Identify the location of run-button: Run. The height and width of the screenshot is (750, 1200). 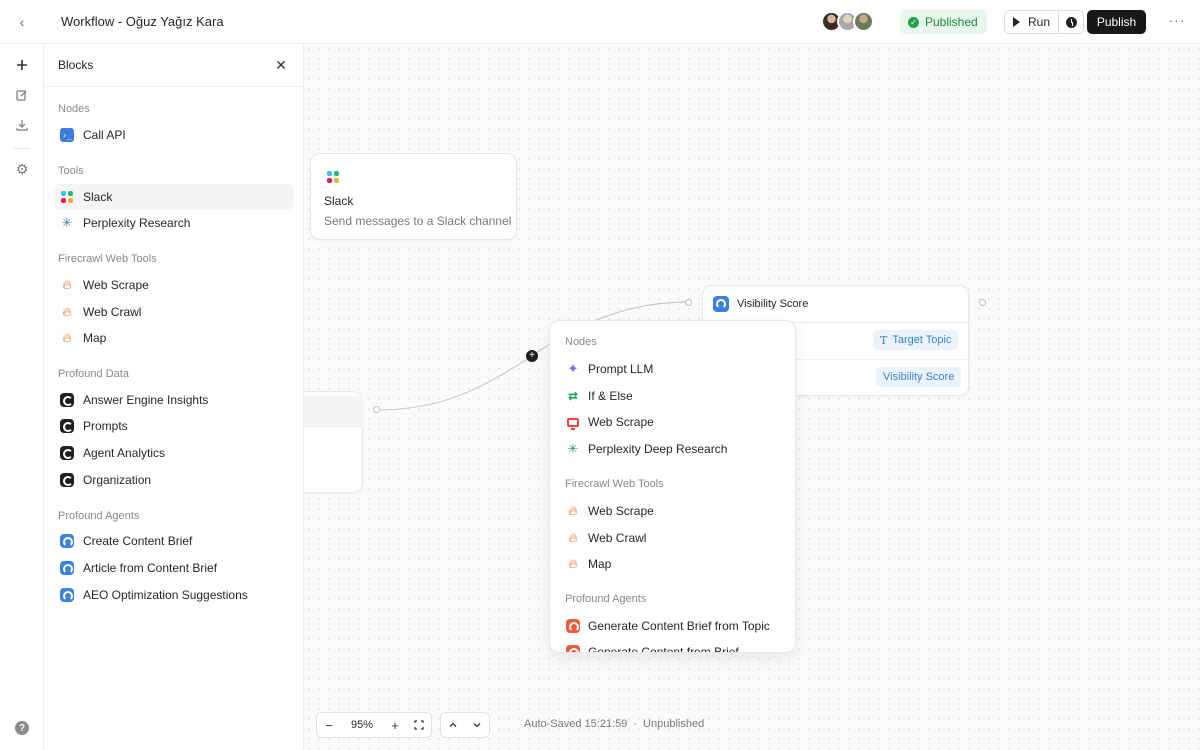
(1032, 22).